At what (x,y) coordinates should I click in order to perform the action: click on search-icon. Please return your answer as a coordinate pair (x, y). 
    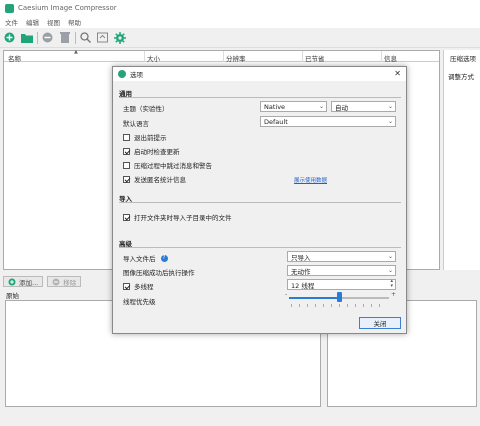
    Looking at the image, I should click on (85, 37).